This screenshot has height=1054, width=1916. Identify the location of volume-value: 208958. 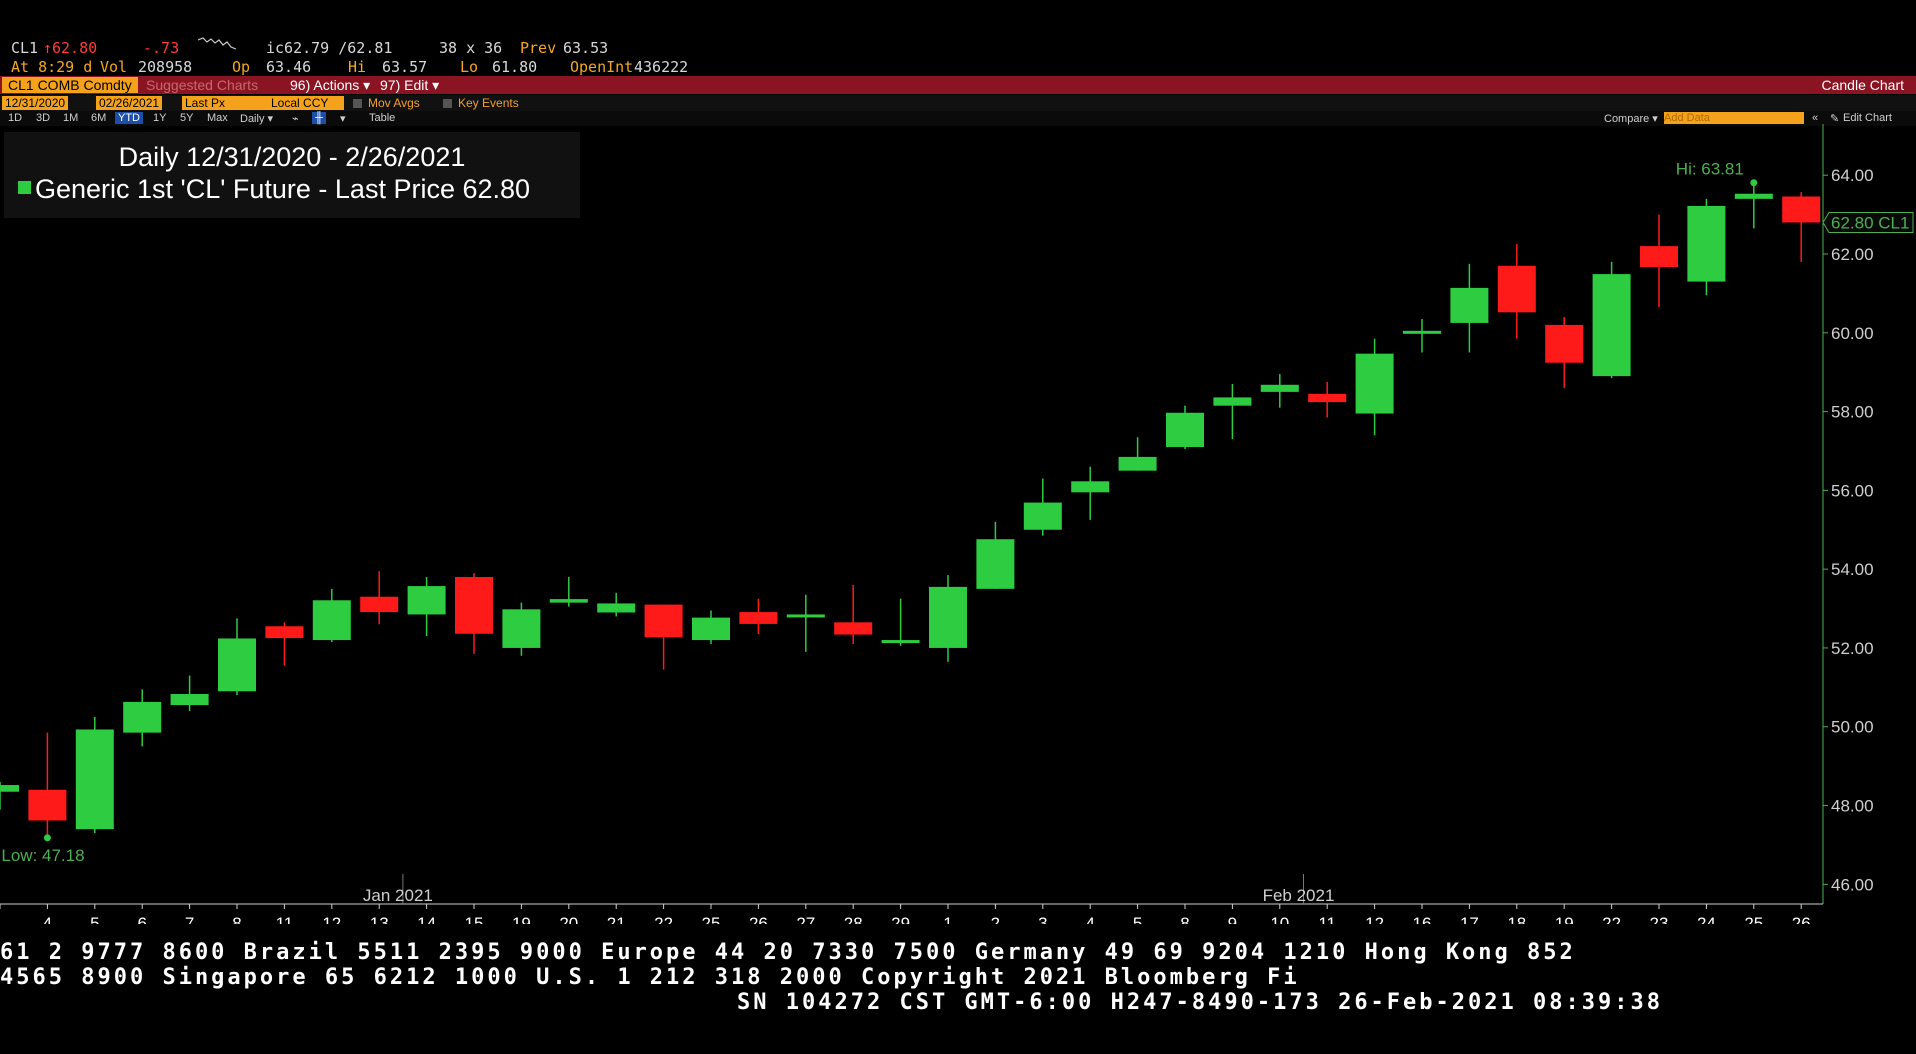
(165, 67).